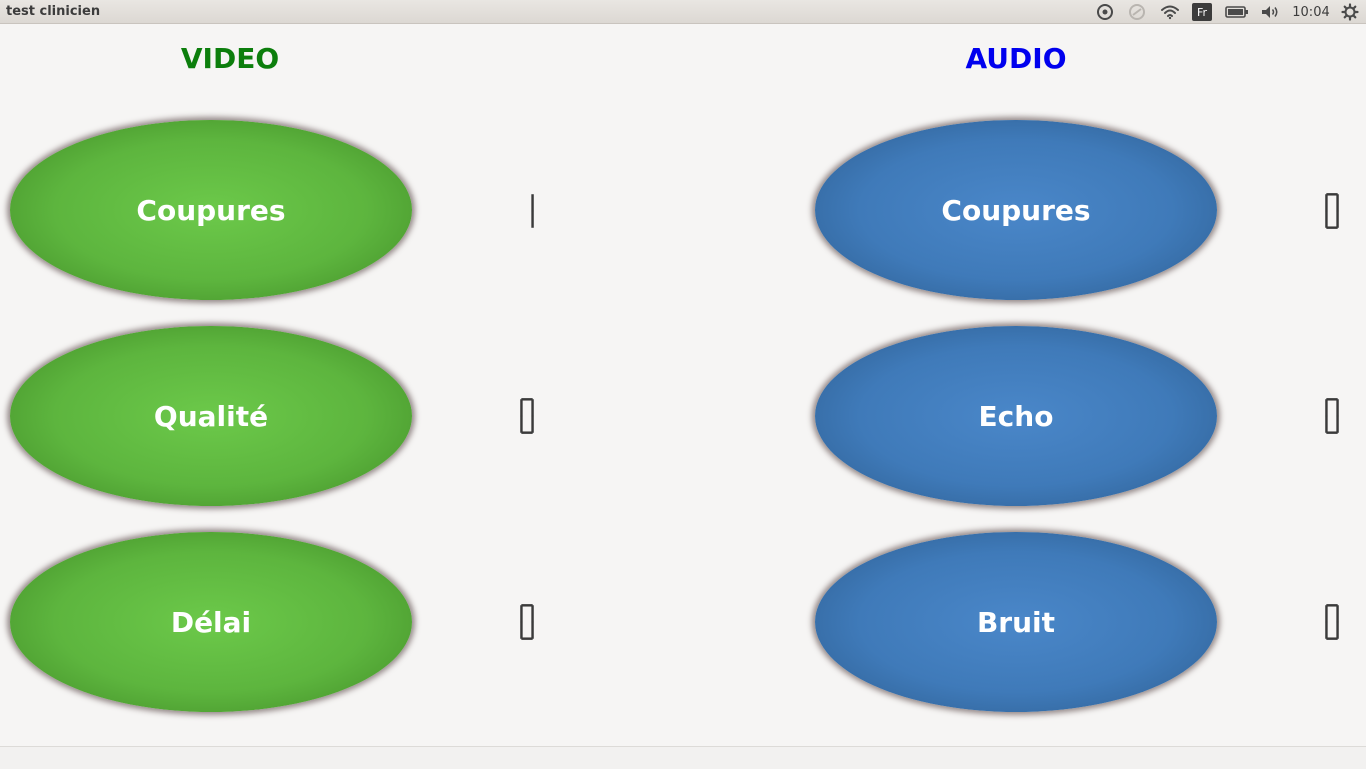 The height and width of the screenshot is (769, 1366). What do you see at coordinates (1270, 12) in the screenshot?
I see `volume-icon` at bounding box center [1270, 12].